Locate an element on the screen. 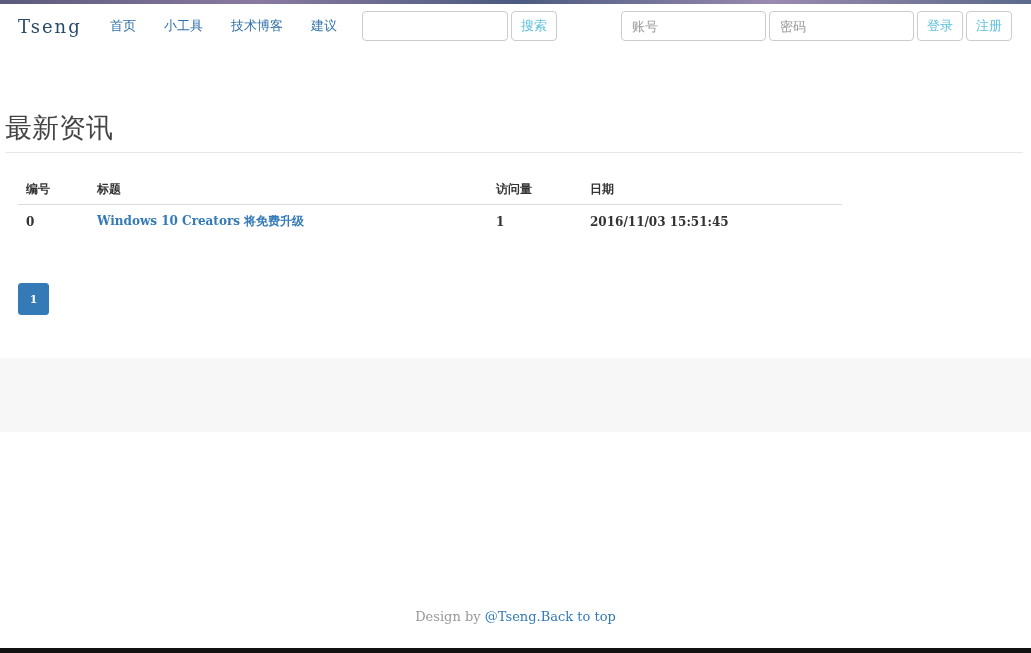 The width and height of the screenshot is (1031, 653). footer-link: @Tseng.Back to top is located at coordinates (550, 616).